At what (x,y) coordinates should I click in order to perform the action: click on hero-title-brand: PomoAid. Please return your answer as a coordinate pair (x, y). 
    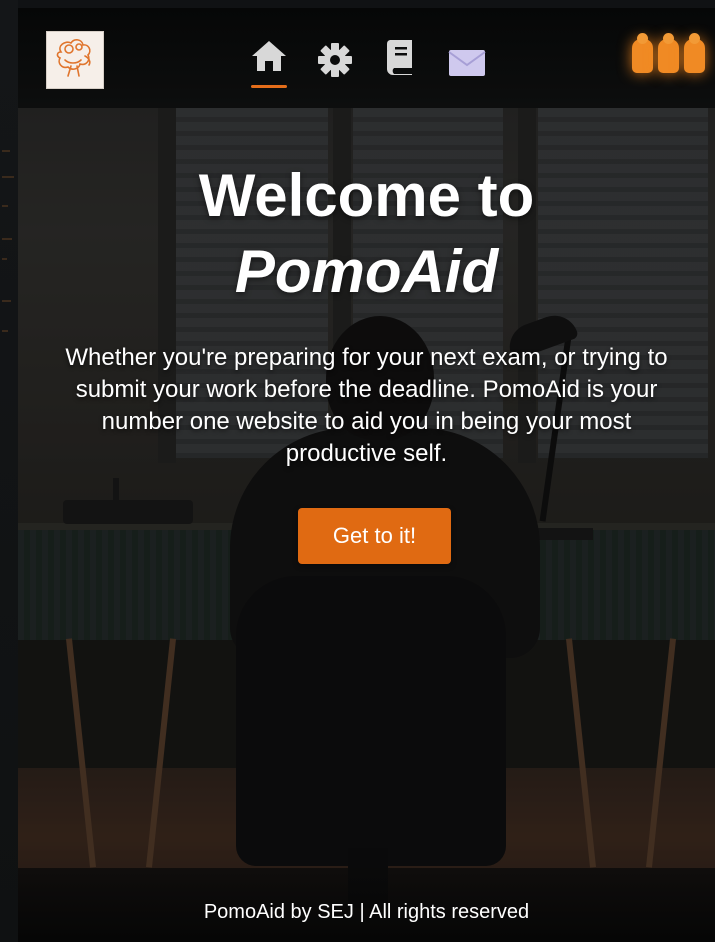
    Looking at the image, I should click on (366, 271).